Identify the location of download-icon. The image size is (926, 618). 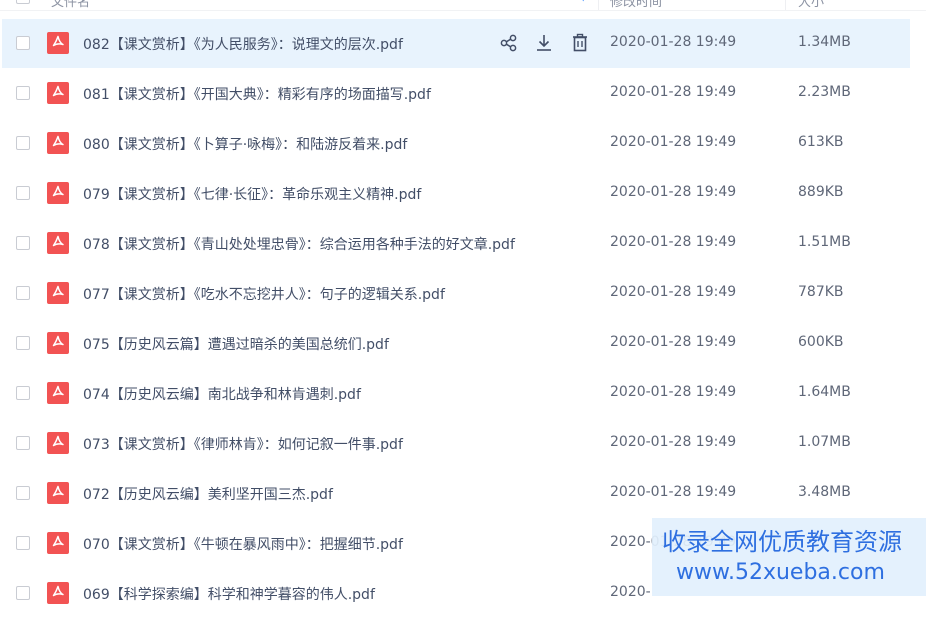
(544, 43).